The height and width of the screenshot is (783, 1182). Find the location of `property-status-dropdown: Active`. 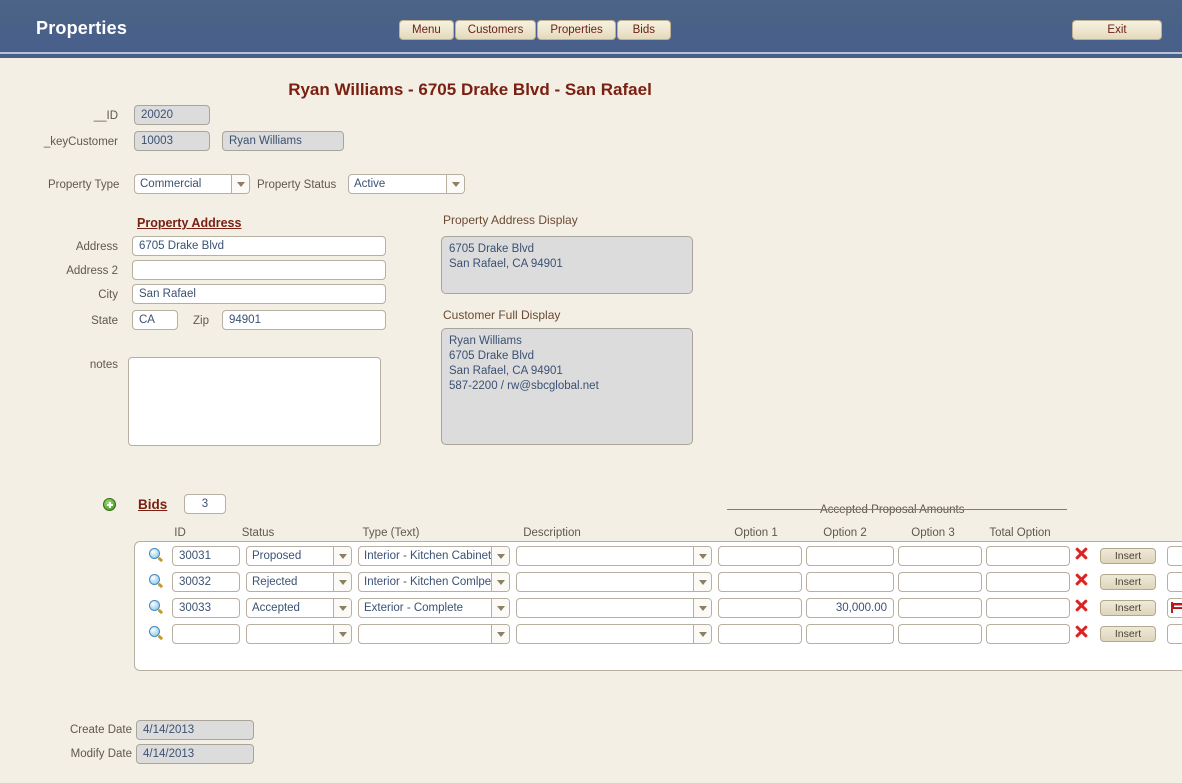

property-status-dropdown: Active is located at coordinates (406, 184).